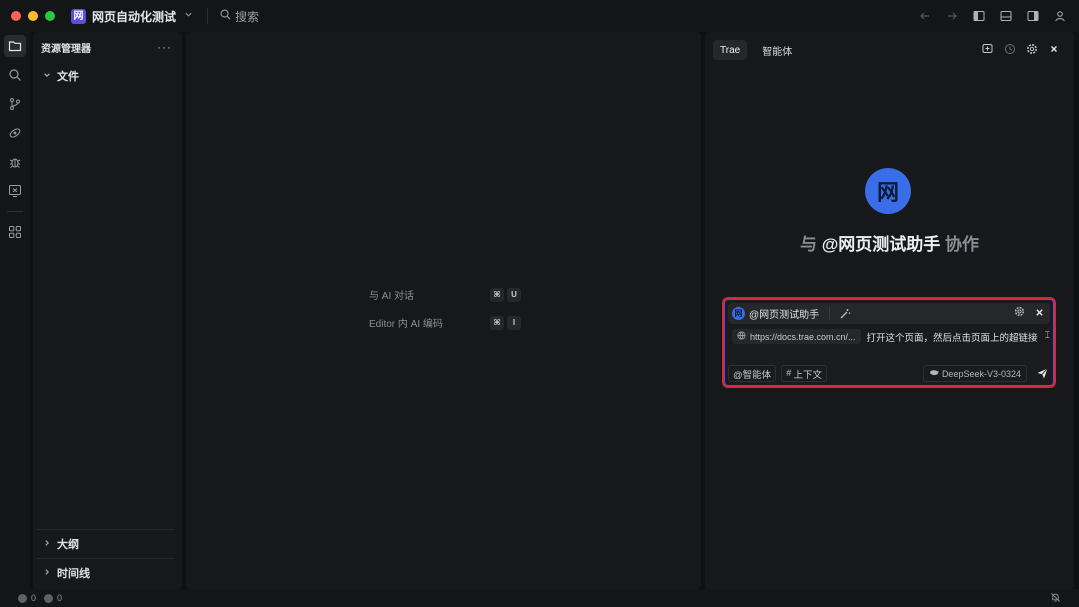 This screenshot has width=1079, height=607. Describe the element at coordinates (208, 16) in the screenshot. I see `title-divider` at that location.